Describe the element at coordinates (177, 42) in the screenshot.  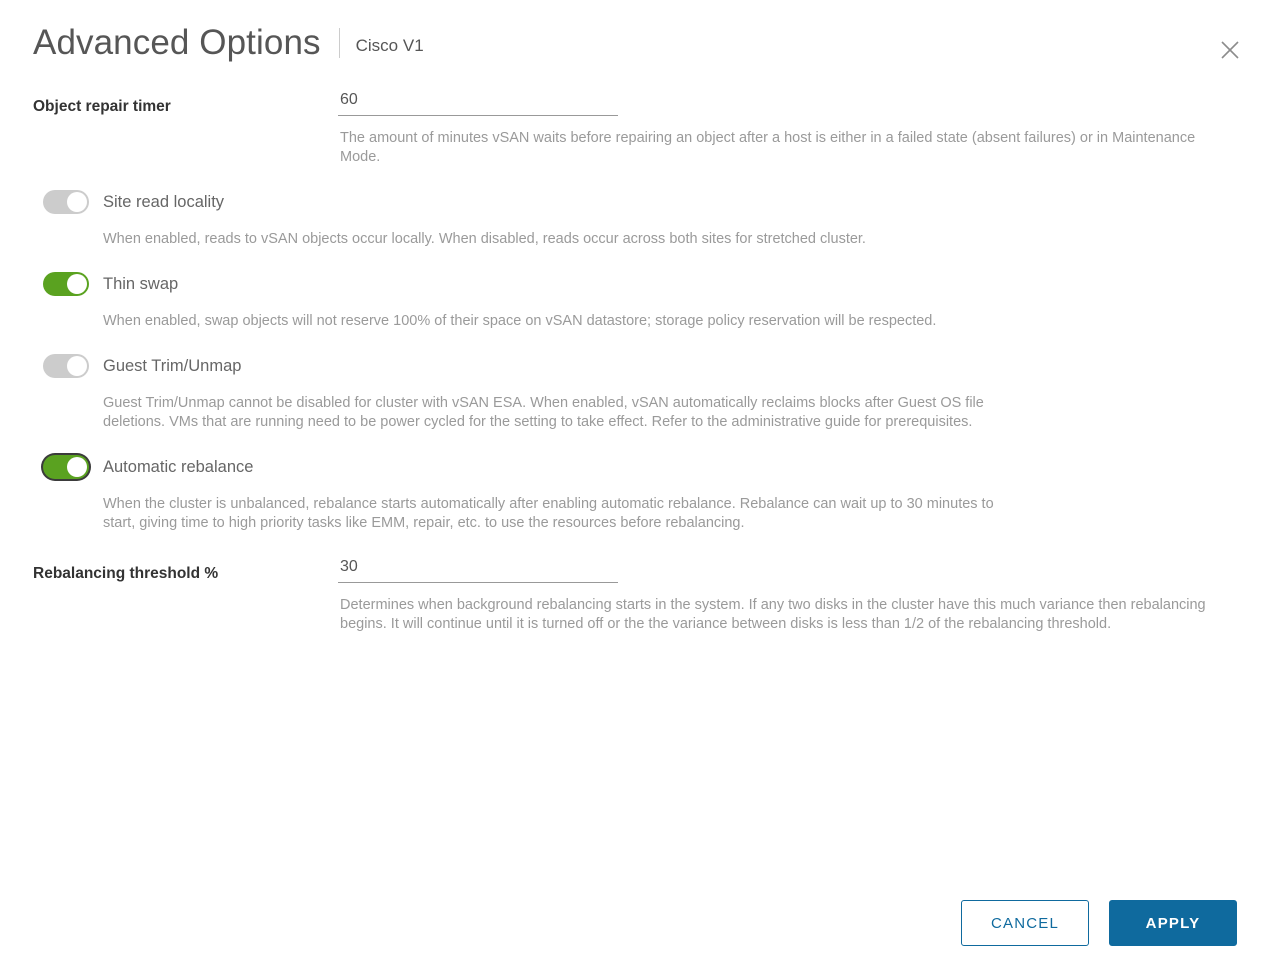
I see `page-title: Advanced Options` at that location.